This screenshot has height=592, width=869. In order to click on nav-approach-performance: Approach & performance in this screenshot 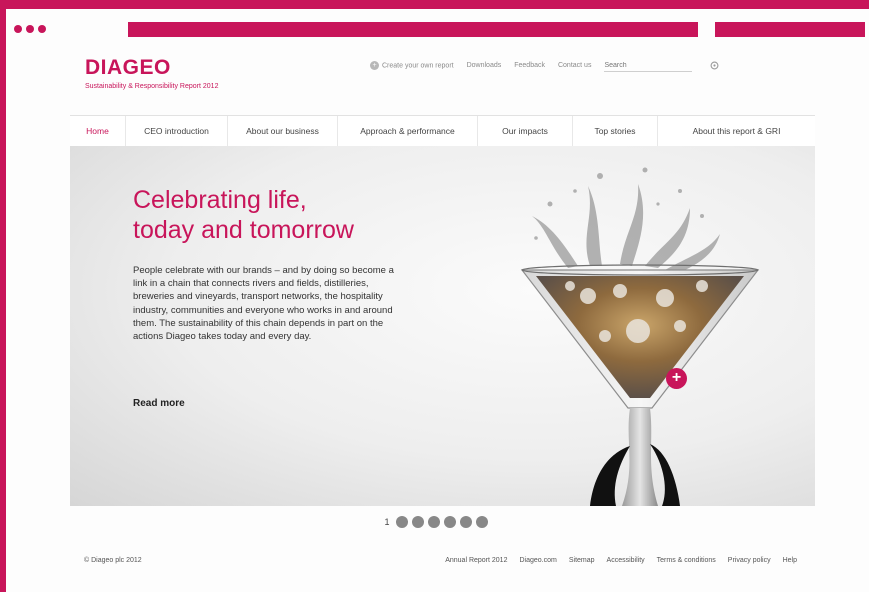, I will do `click(408, 131)`.